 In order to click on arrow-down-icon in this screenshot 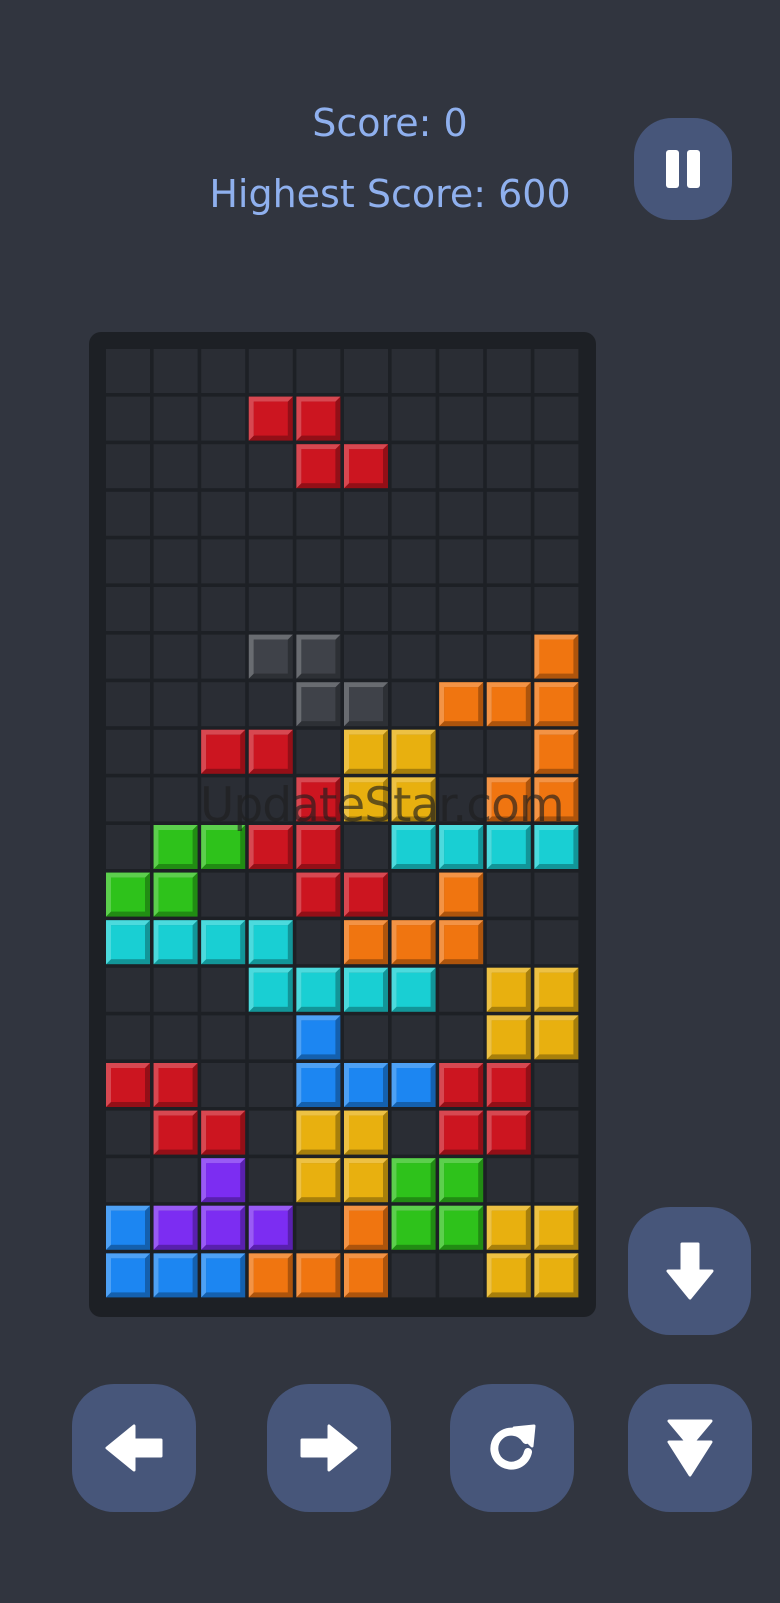, I will do `click(690, 1271)`.